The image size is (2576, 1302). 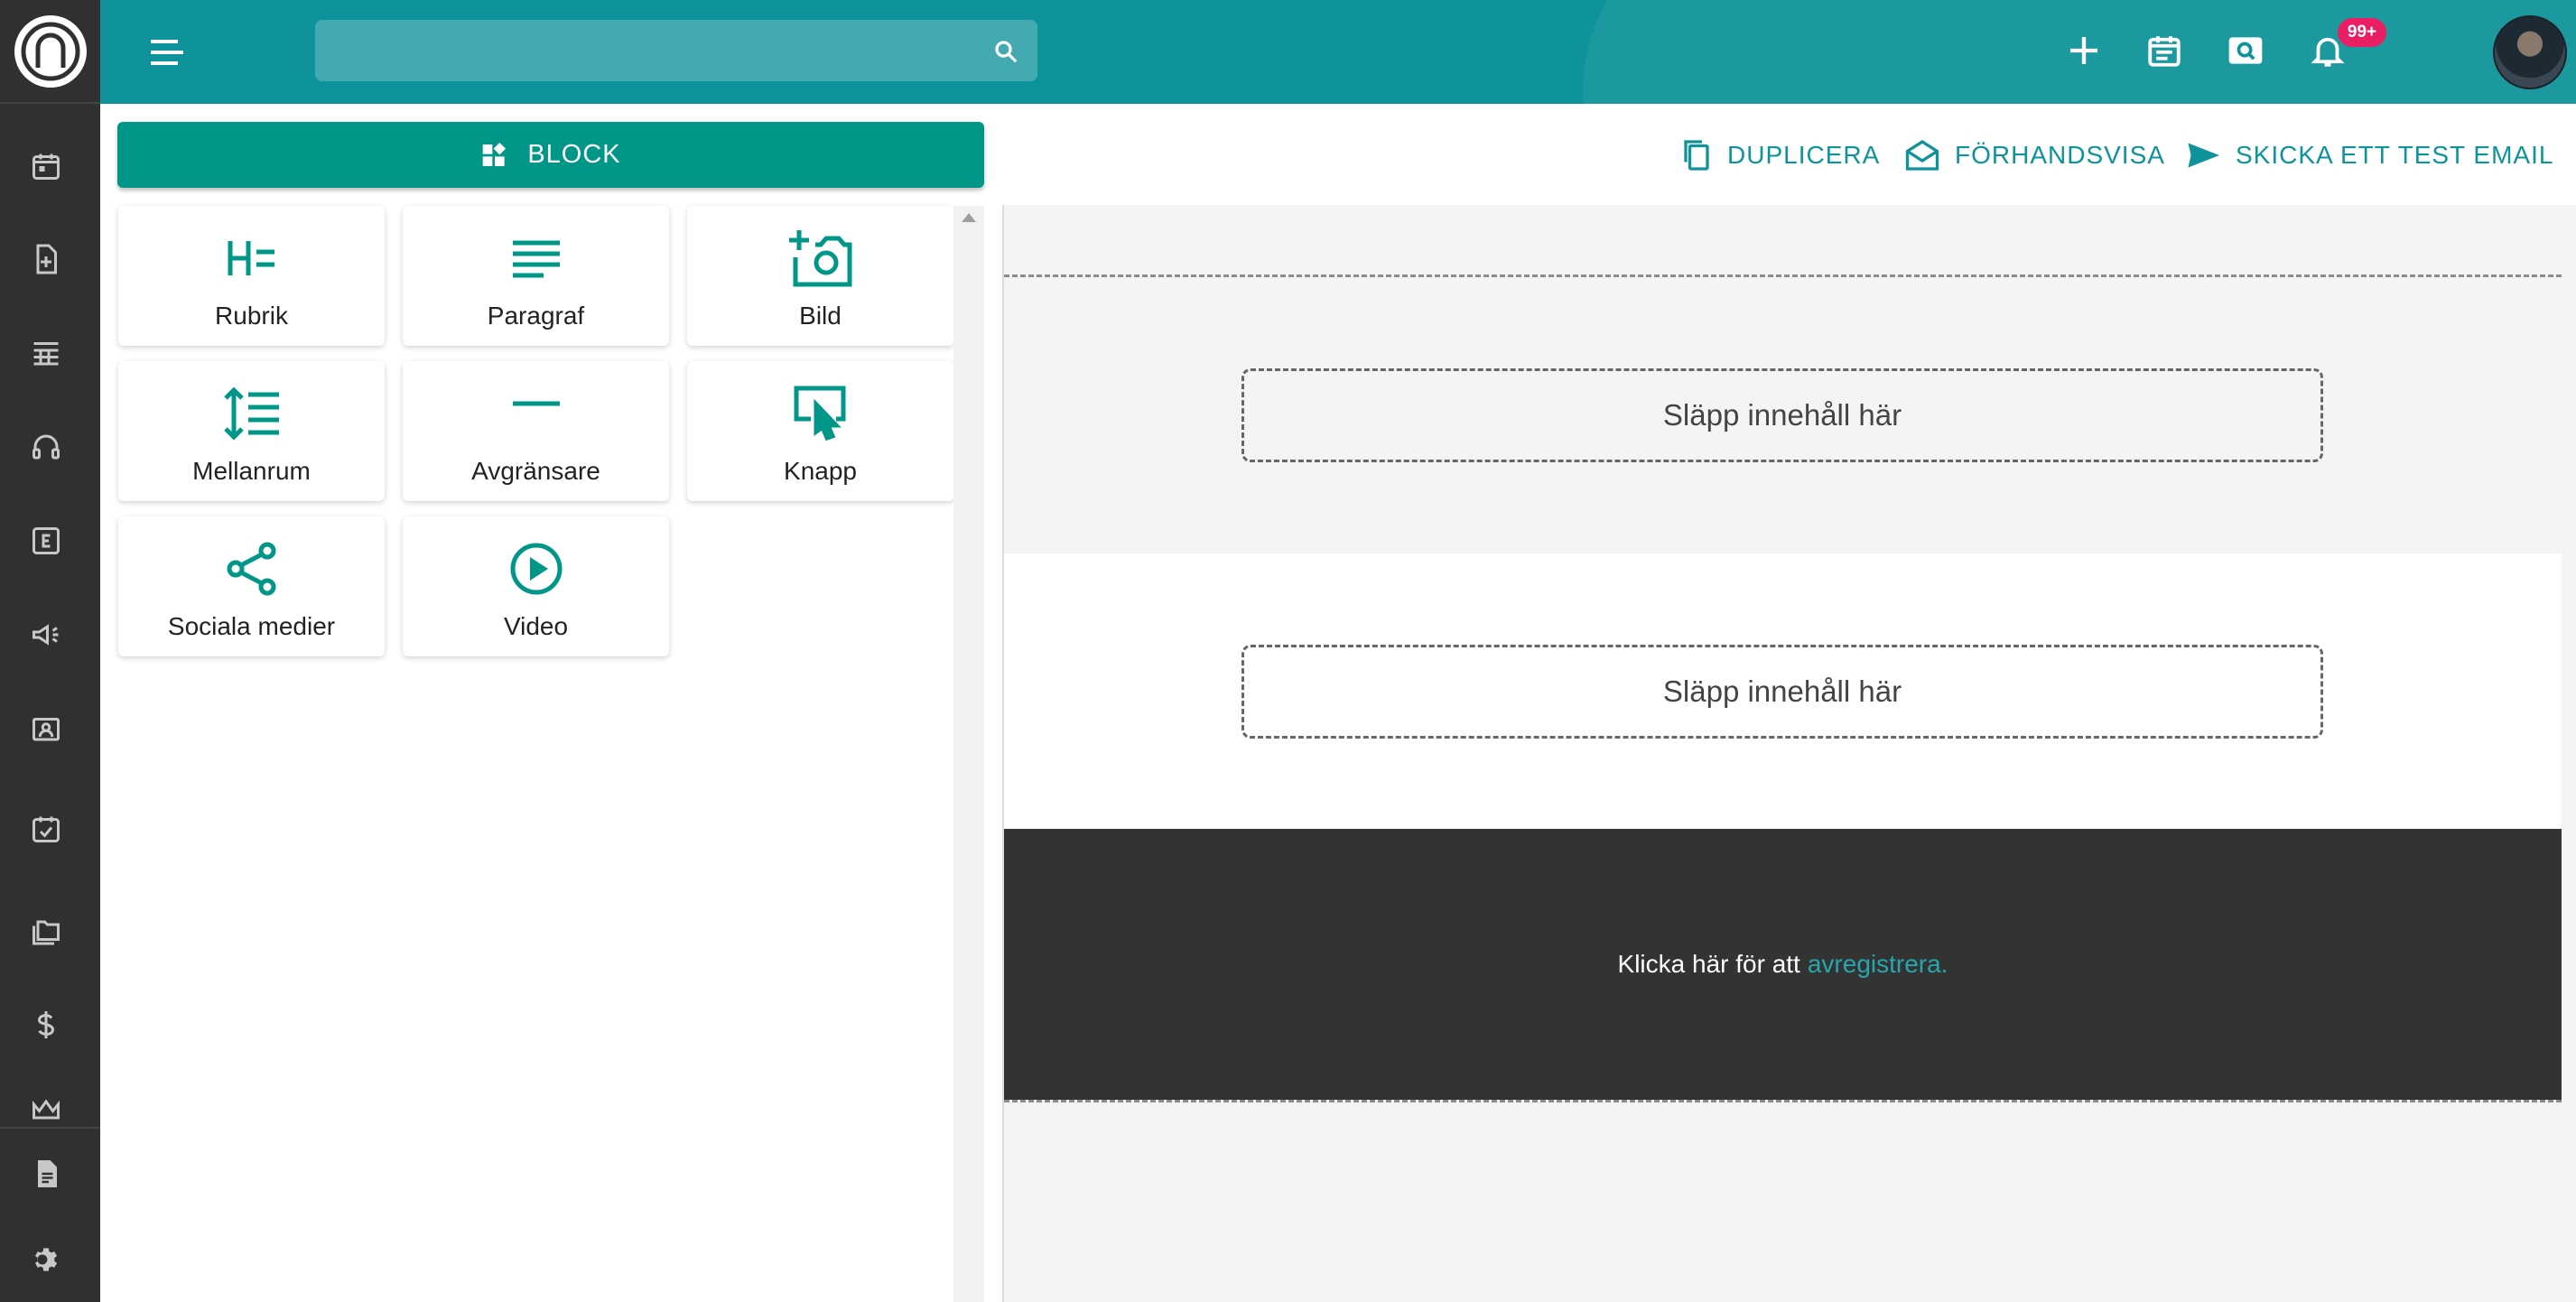 I want to click on search-icon, so click(x=1005, y=51).